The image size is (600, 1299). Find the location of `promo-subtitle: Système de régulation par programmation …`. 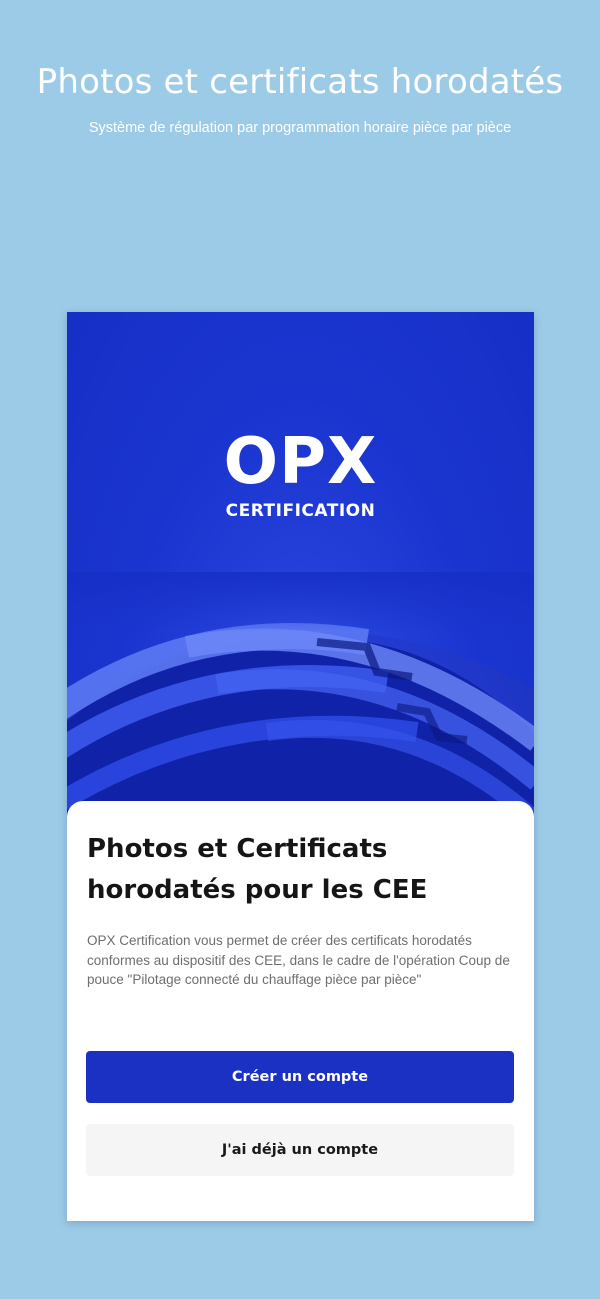

promo-subtitle: Système de régulation par programmation … is located at coordinates (300, 128).